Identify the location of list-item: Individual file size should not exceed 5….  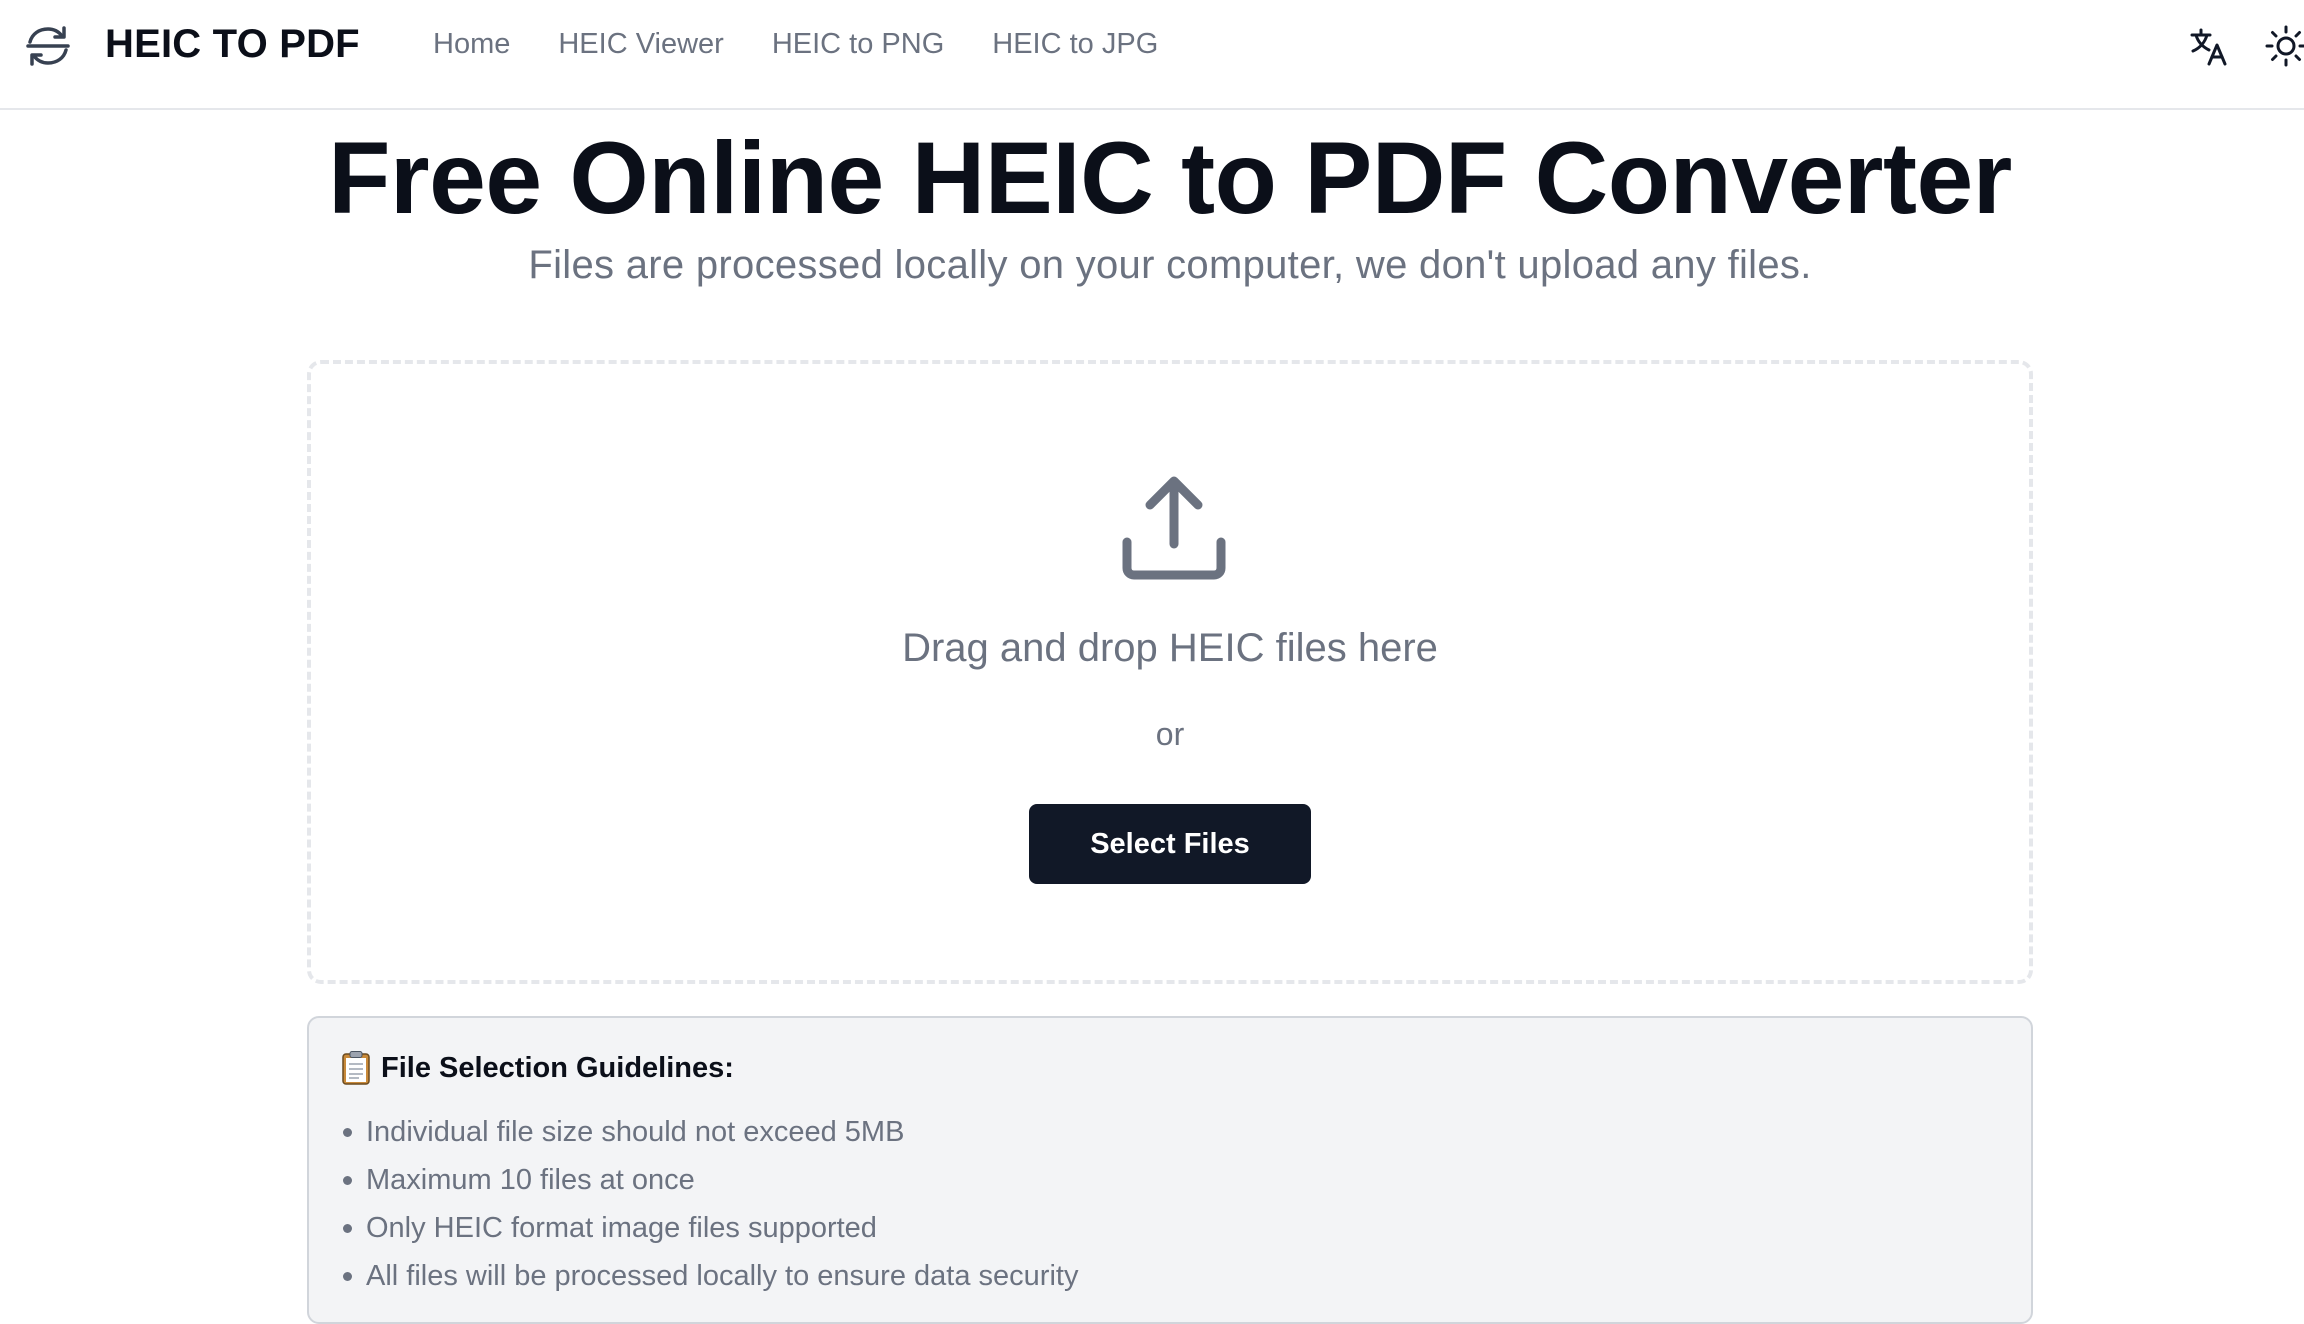
(710, 1132).